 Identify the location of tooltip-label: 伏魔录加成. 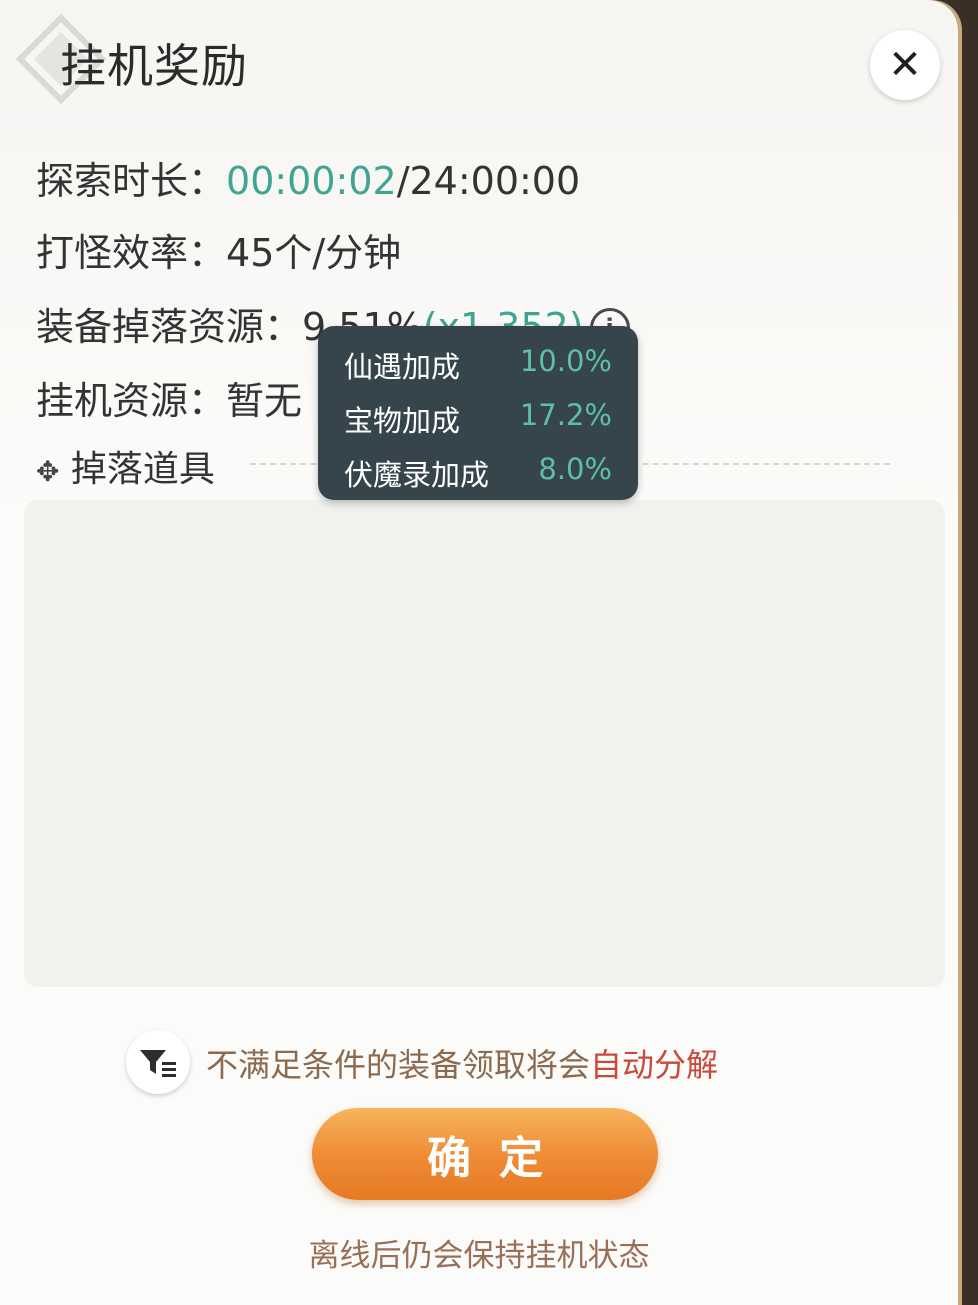
(417, 475).